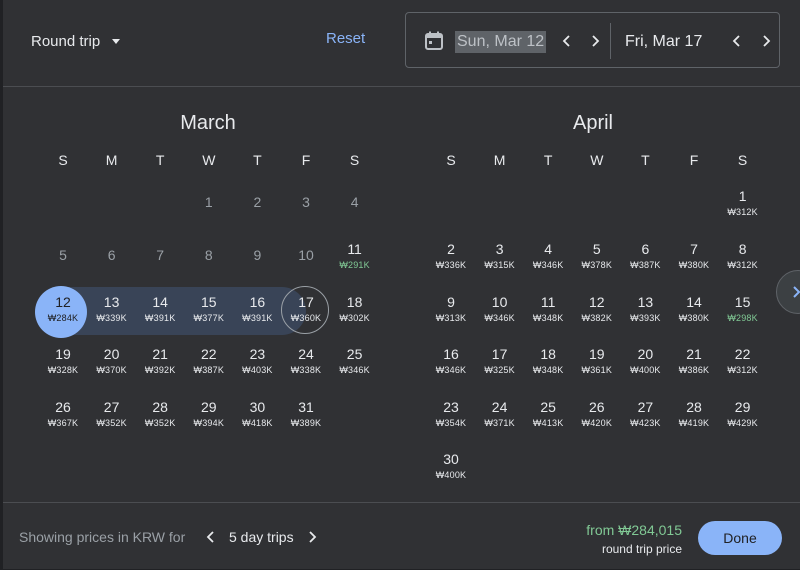  What do you see at coordinates (548, 255) in the screenshot?
I see `calendar-day-april-4: 4 ₩346K` at bounding box center [548, 255].